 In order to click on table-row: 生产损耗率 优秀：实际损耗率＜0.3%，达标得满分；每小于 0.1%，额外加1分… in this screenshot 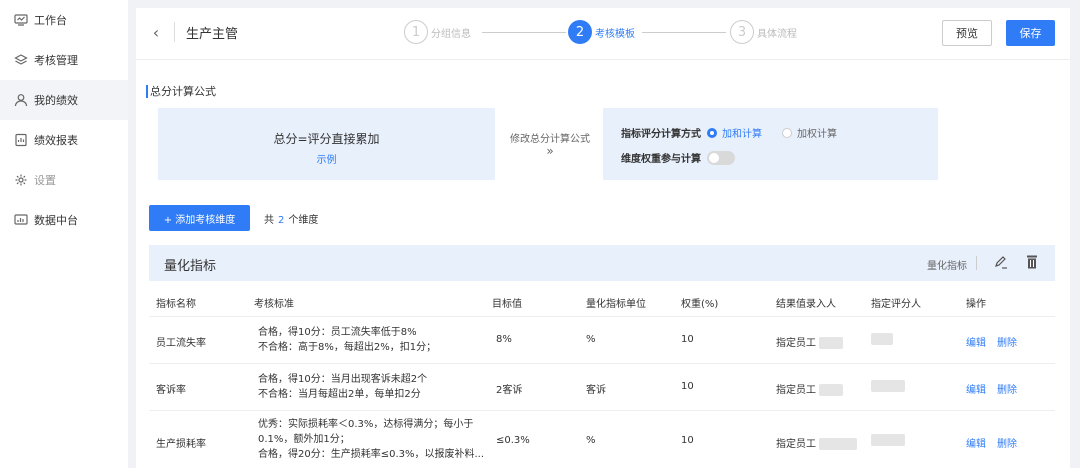, I will do `click(602, 439)`.